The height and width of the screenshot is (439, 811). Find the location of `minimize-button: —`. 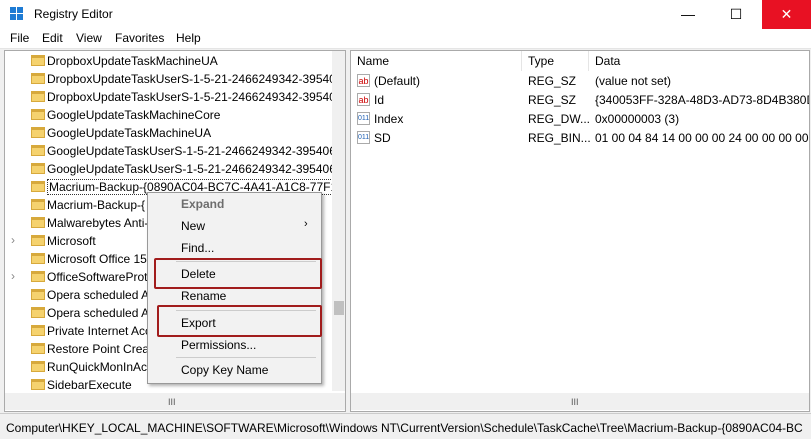

minimize-button: — is located at coordinates (688, 14).